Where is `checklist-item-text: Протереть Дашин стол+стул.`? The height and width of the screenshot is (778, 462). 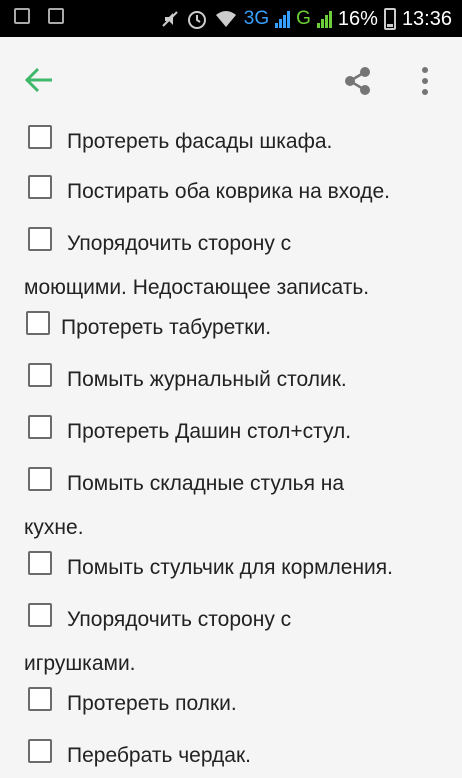 checklist-item-text: Протереть Дашин стол+стул. is located at coordinates (209, 431).